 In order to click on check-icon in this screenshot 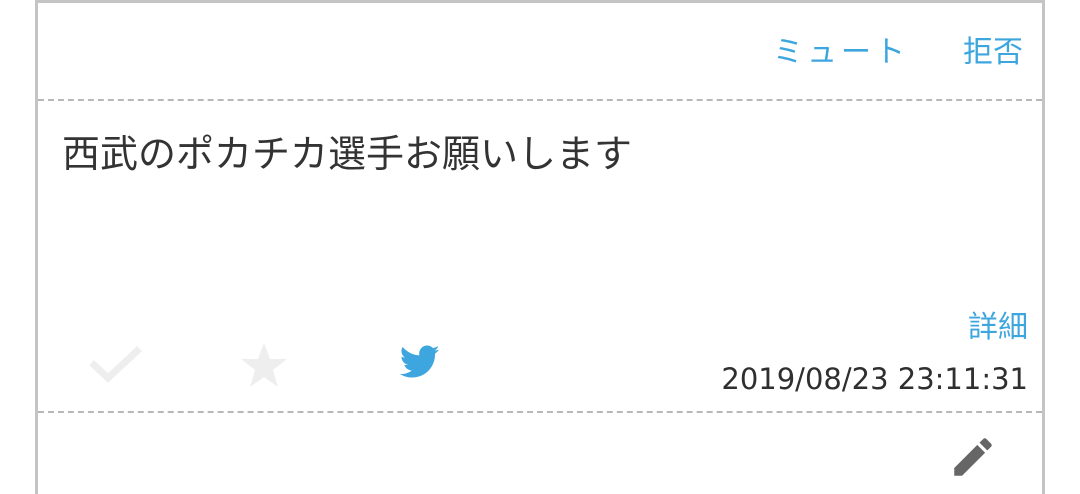, I will do `click(115, 367)`.